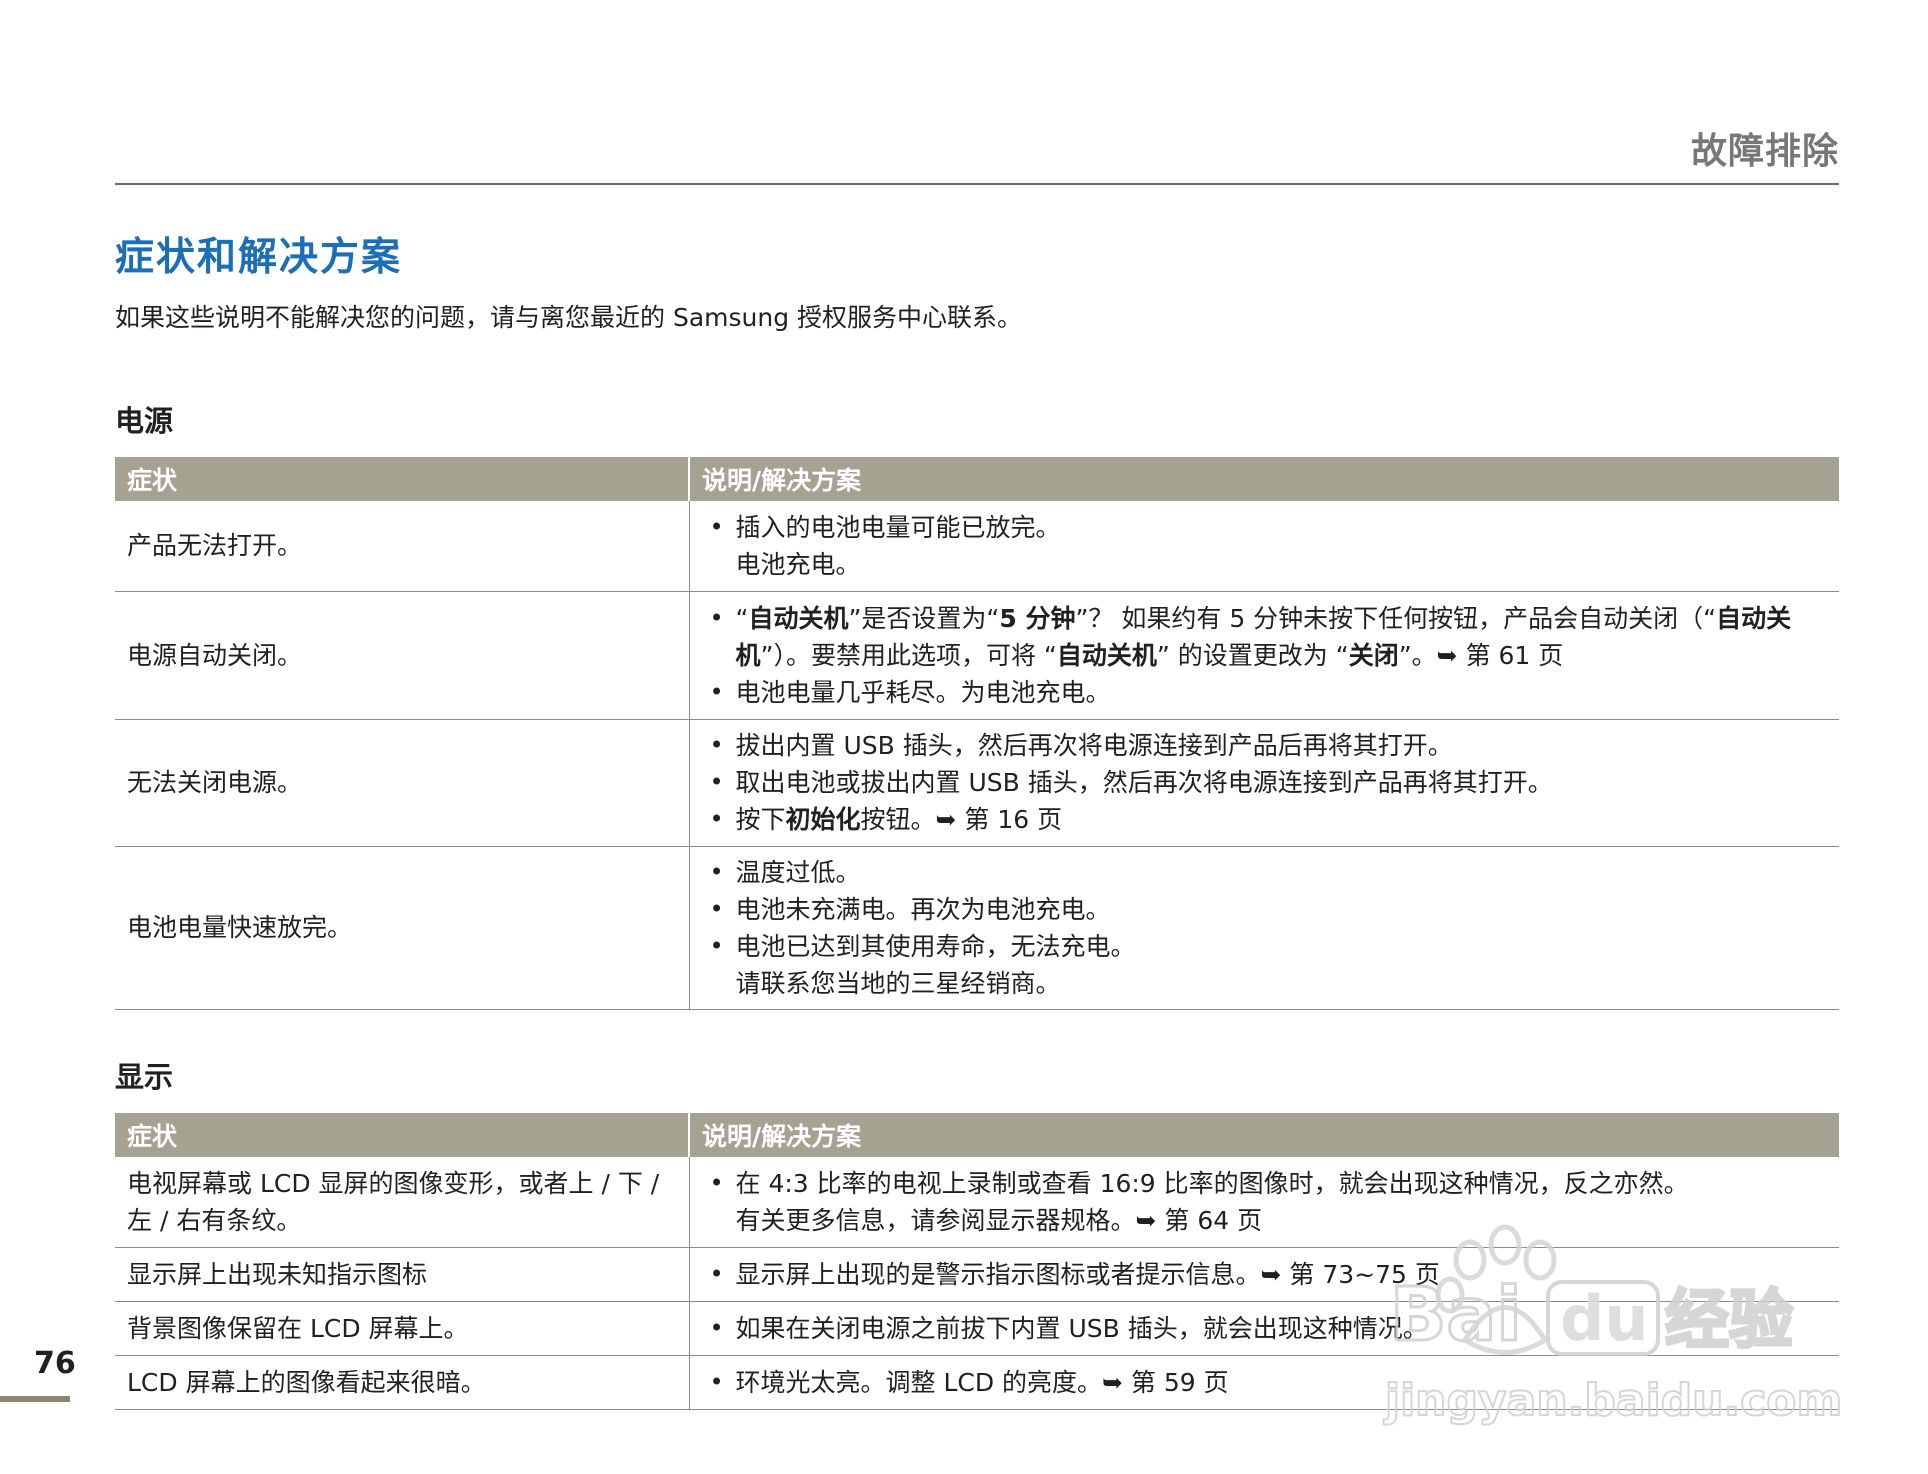  Describe the element at coordinates (402, 1382) in the screenshot. I see `symptom-cell: LCD 屏幕上的图像看起来很暗。` at that location.